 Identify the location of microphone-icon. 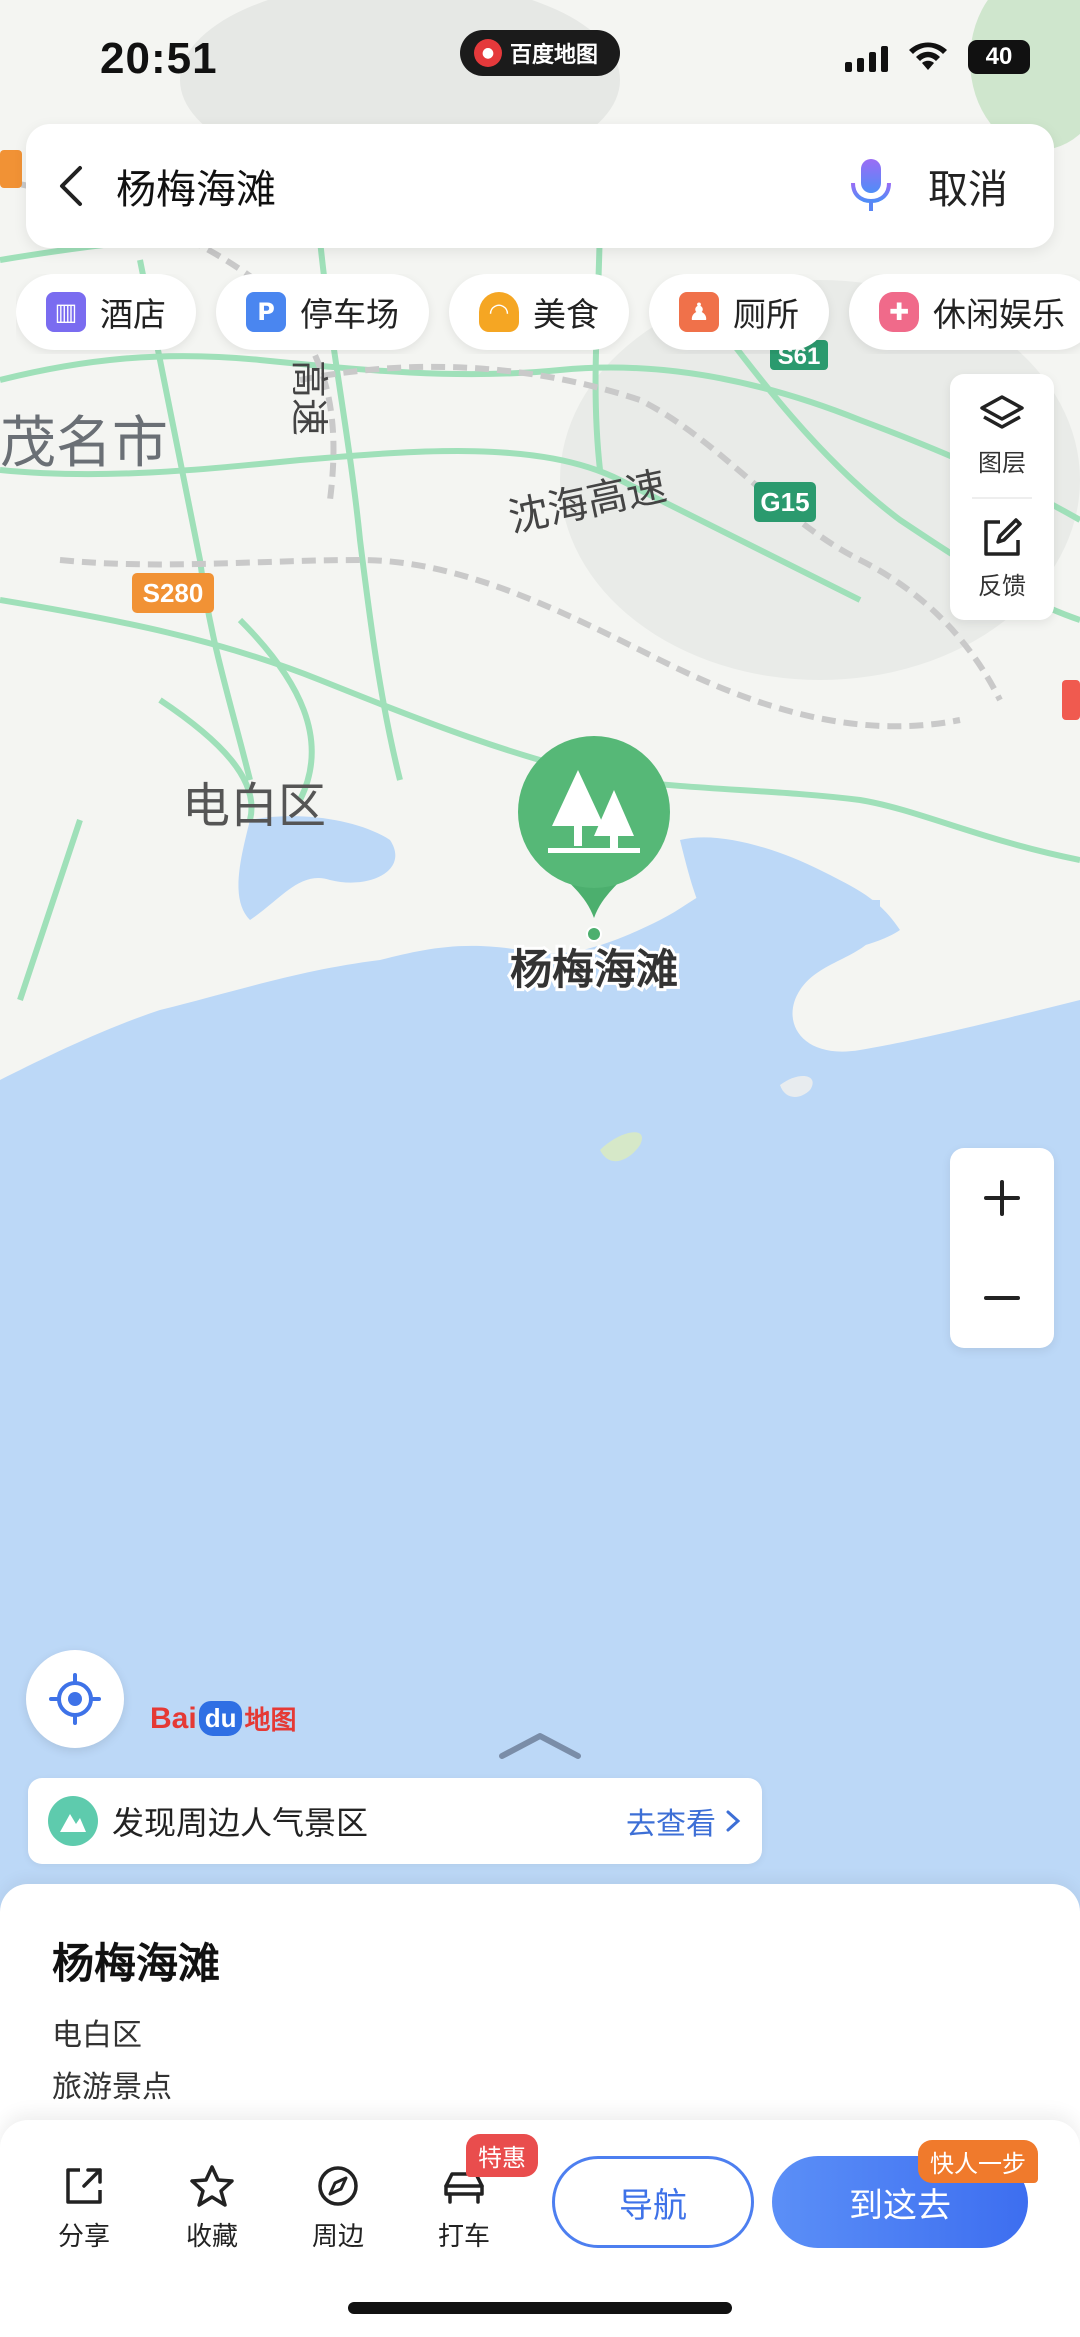
(871, 185).